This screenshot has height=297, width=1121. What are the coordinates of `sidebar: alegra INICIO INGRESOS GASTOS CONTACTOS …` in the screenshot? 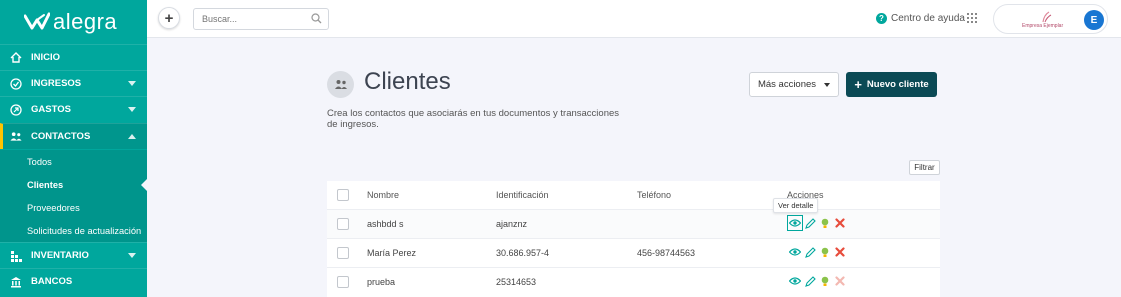 It's located at (73, 148).